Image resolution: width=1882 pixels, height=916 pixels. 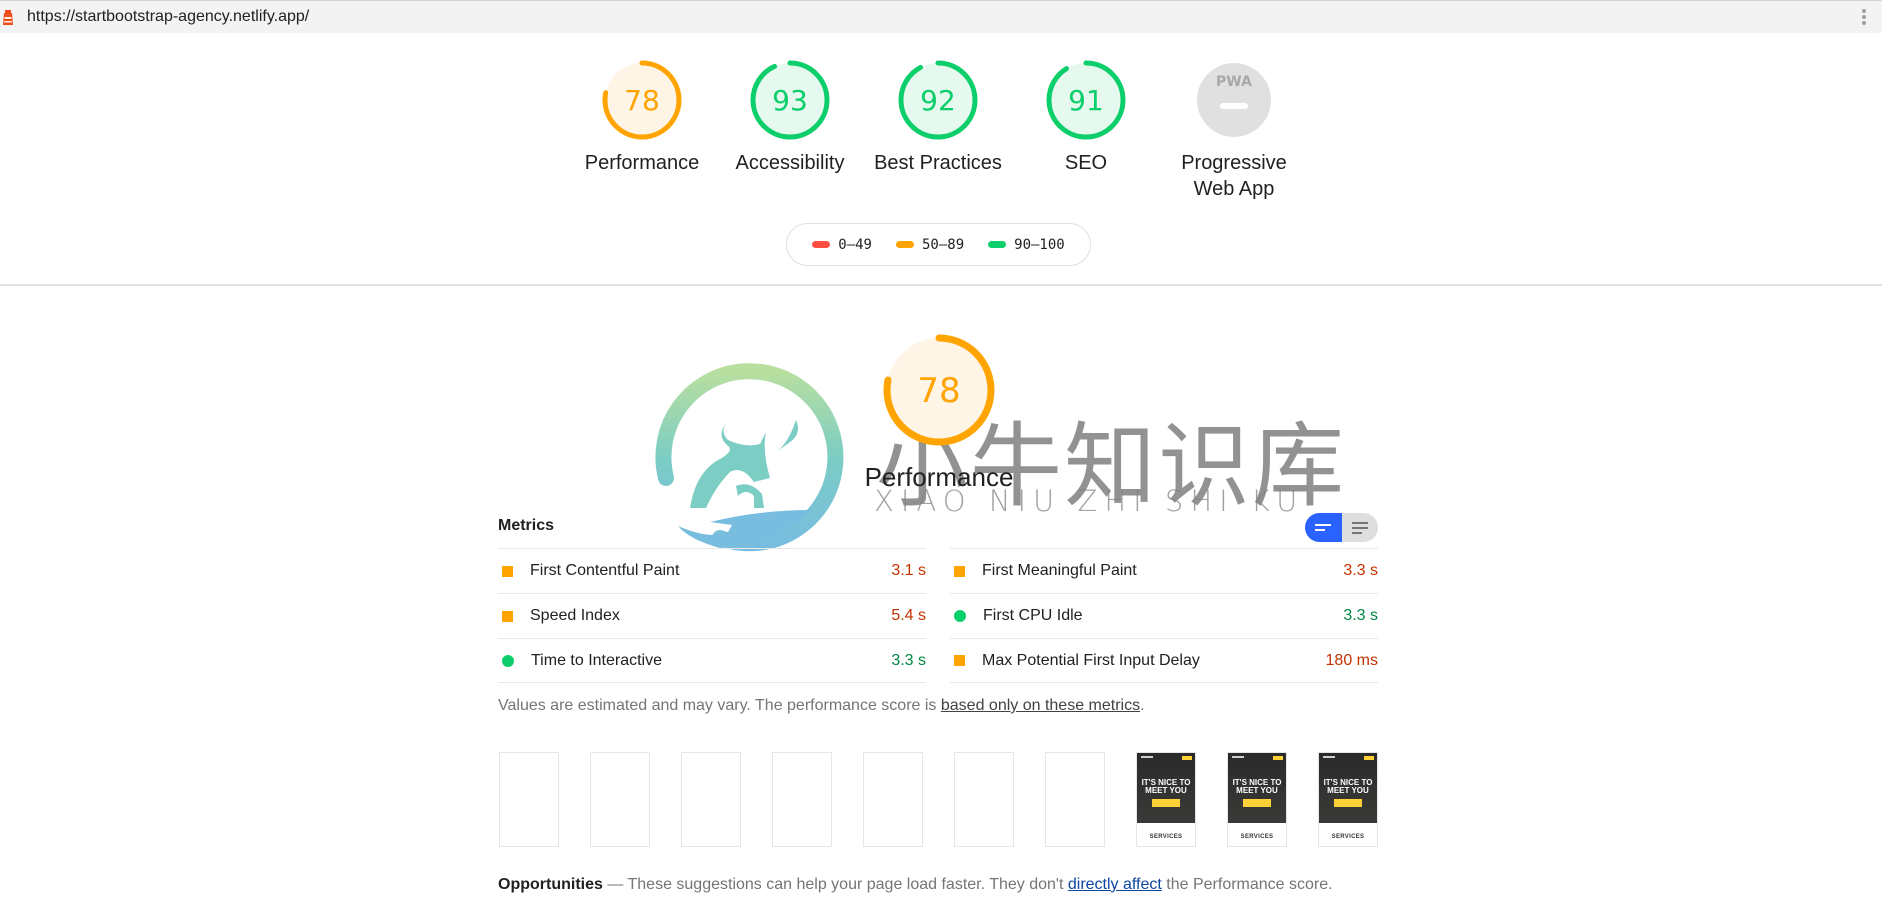 I want to click on gauge-score: 91, so click(x=1086, y=100).